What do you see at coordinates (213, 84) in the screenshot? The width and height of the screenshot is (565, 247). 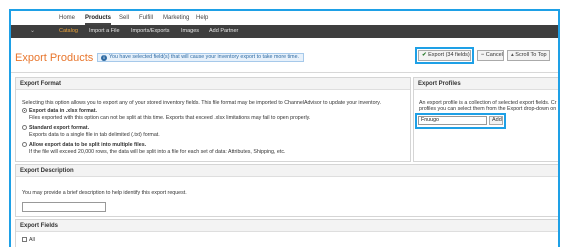 I see `export-format-heading: Export Format` at bounding box center [213, 84].